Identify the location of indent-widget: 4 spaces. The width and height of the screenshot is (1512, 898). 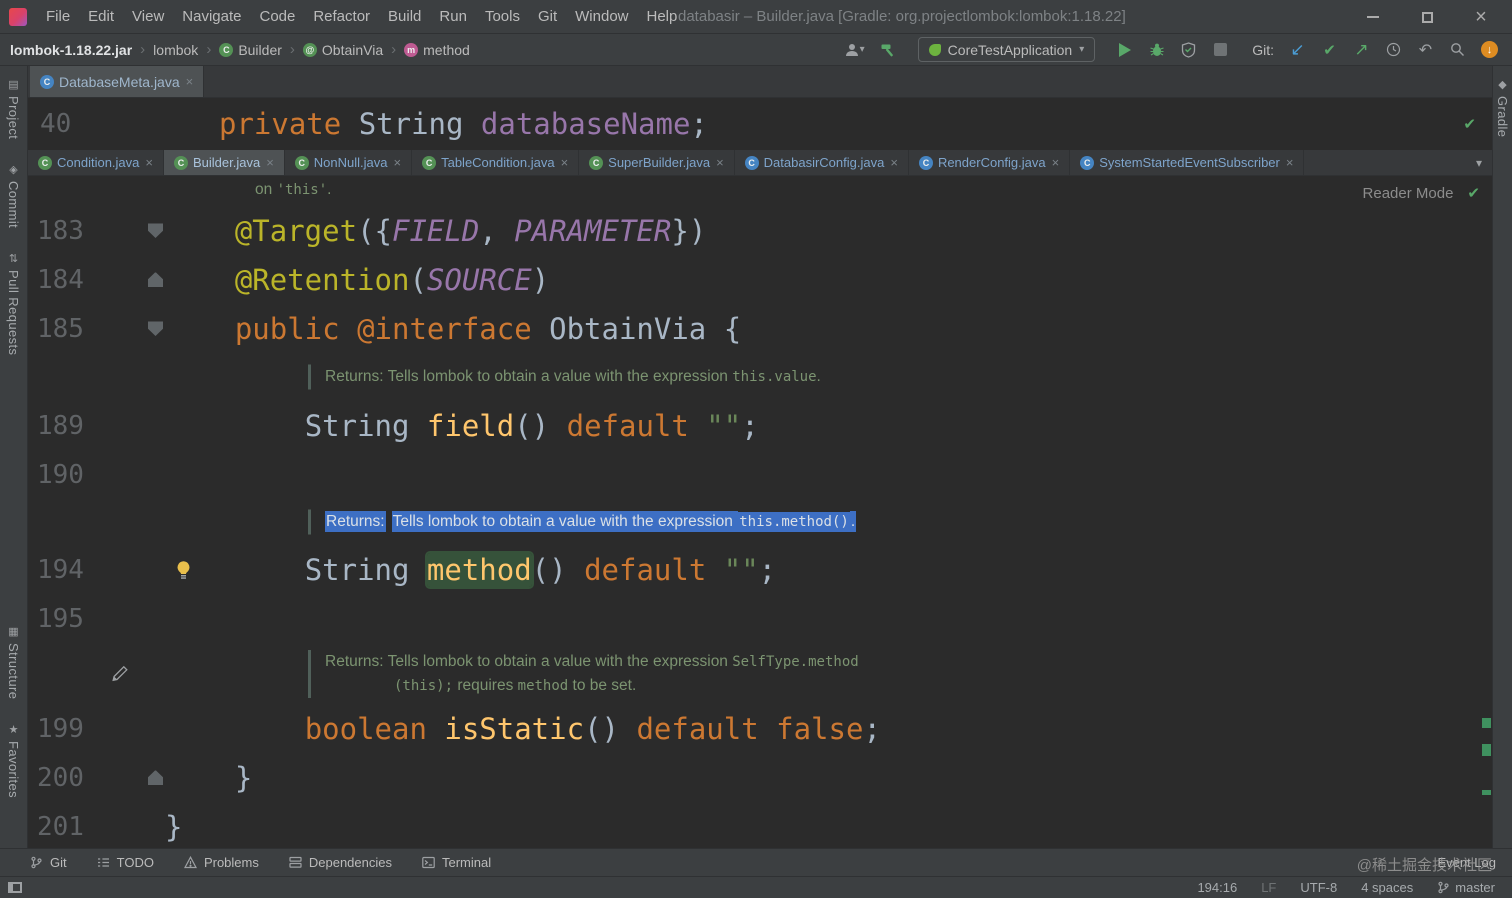
(1387, 887).